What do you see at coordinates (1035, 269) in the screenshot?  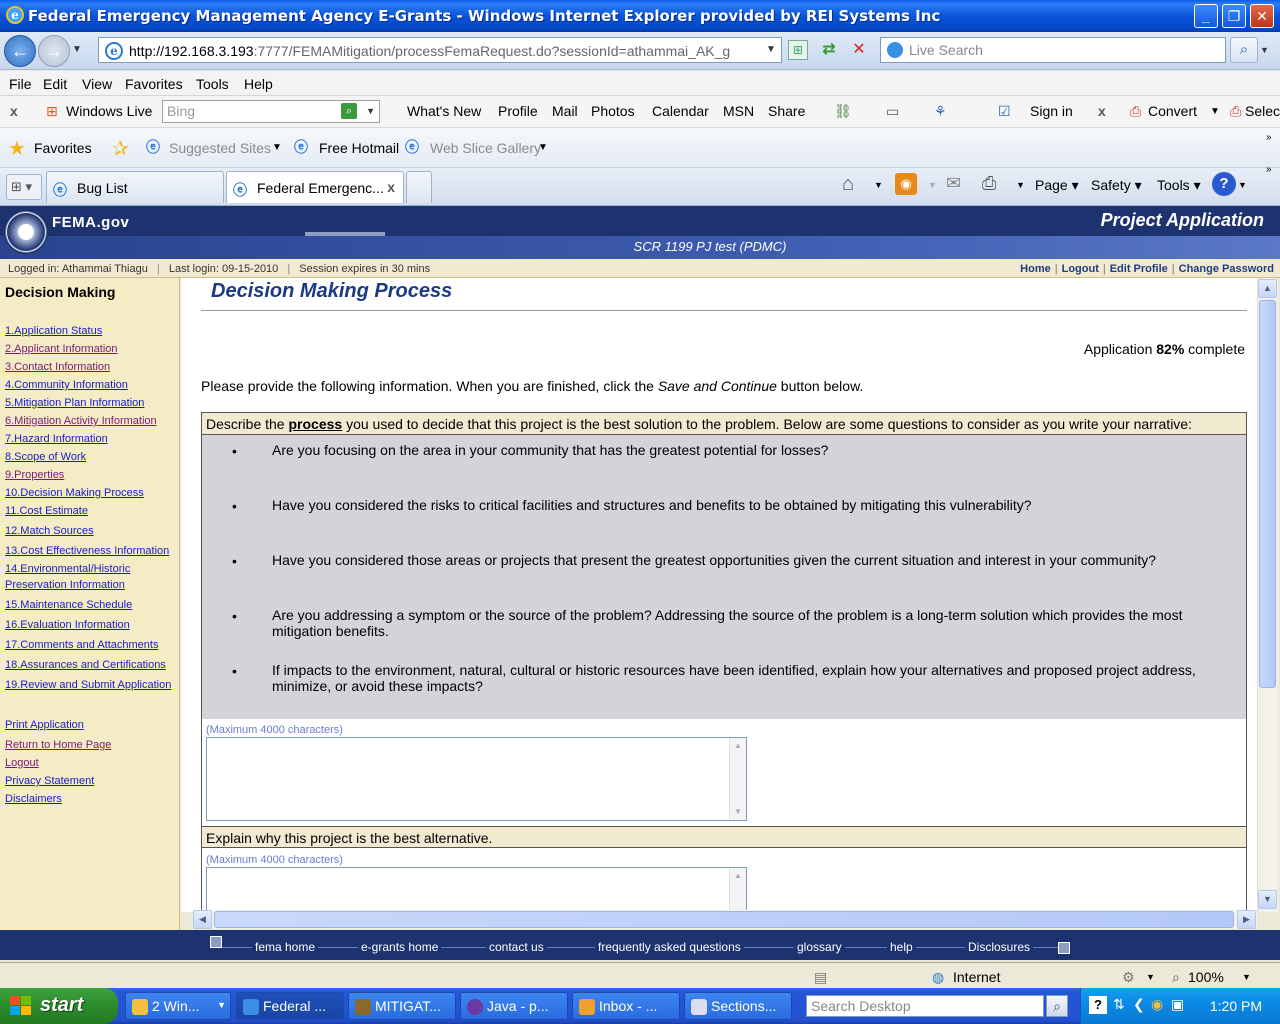 I see `home-link: Home` at bounding box center [1035, 269].